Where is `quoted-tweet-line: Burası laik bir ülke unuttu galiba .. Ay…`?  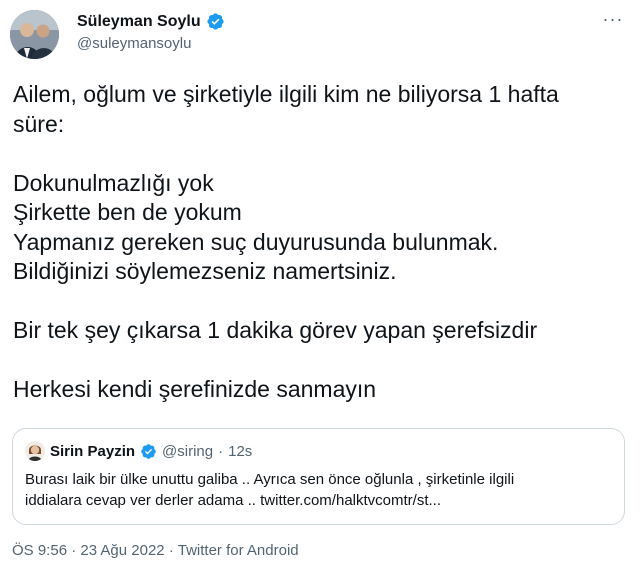 quoted-tweet-line: Burası laik bir ülke unuttu galiba .. Ay… is located at coordinates (270, 479).